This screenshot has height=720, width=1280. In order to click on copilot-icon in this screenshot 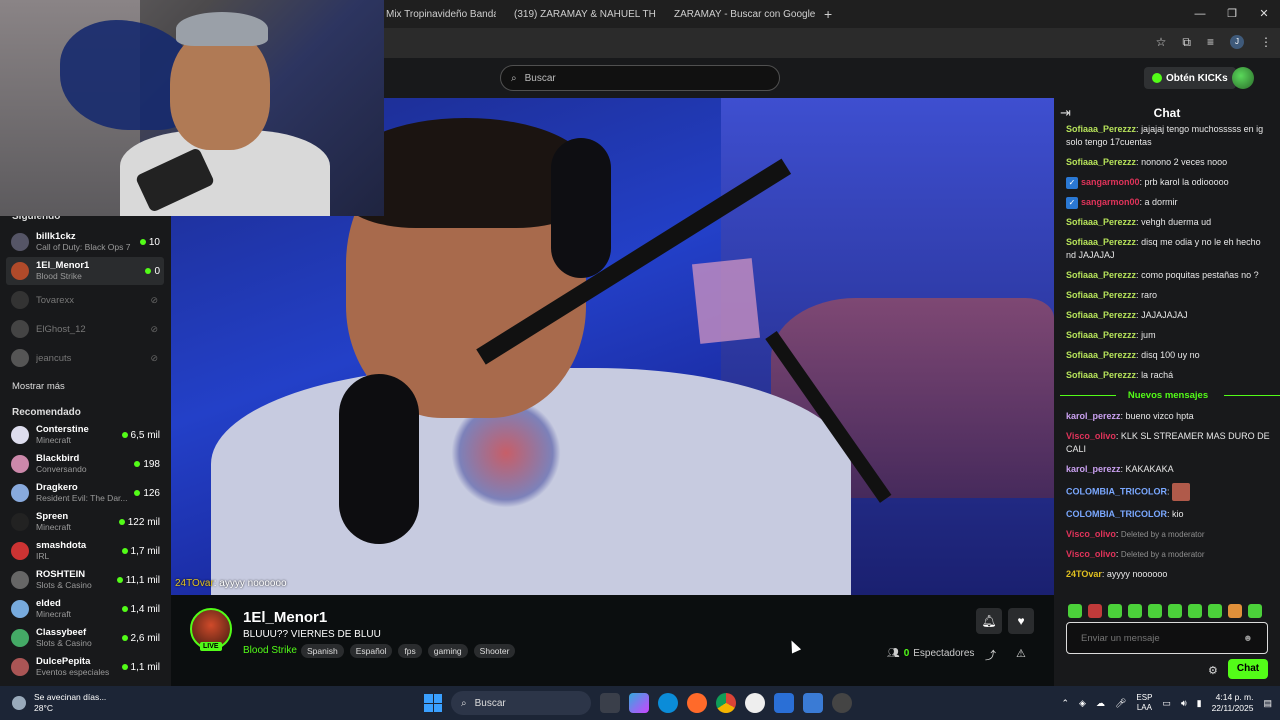, I will do `click(639, 703)`.